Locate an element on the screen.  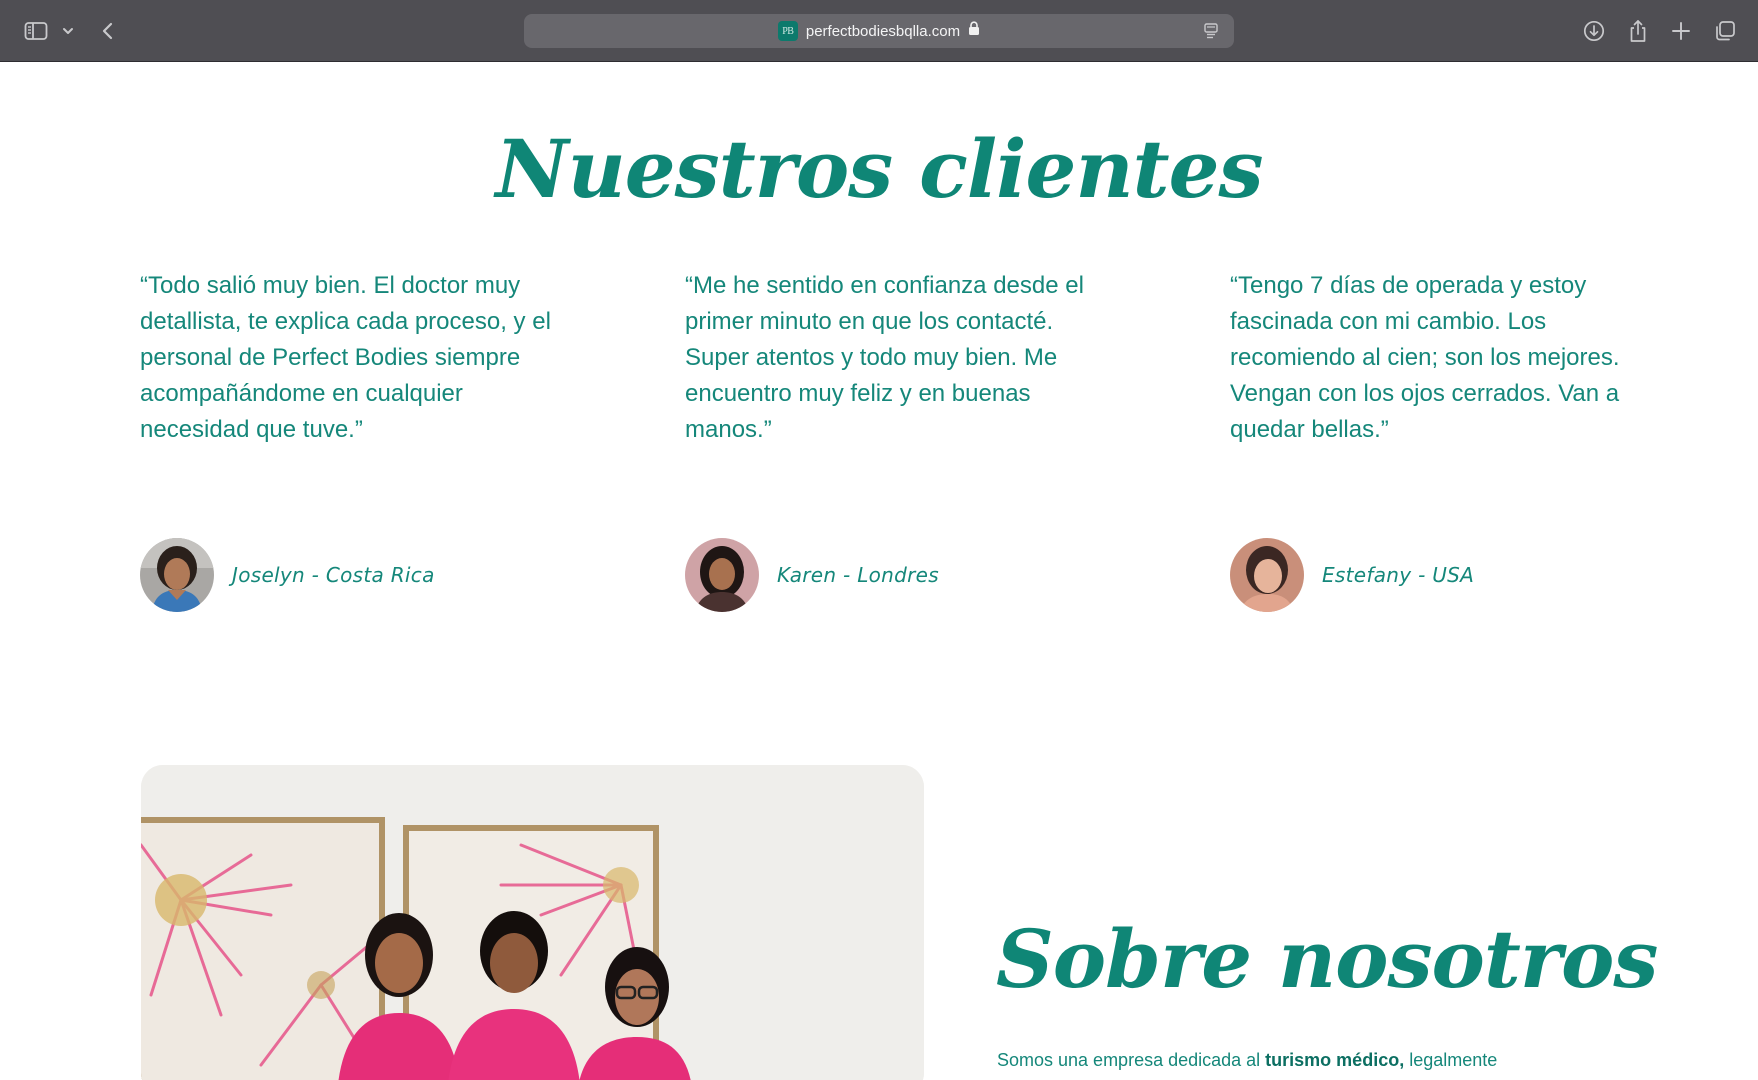
about-text-end: legalmente is located at coordinates (1451, 1060).